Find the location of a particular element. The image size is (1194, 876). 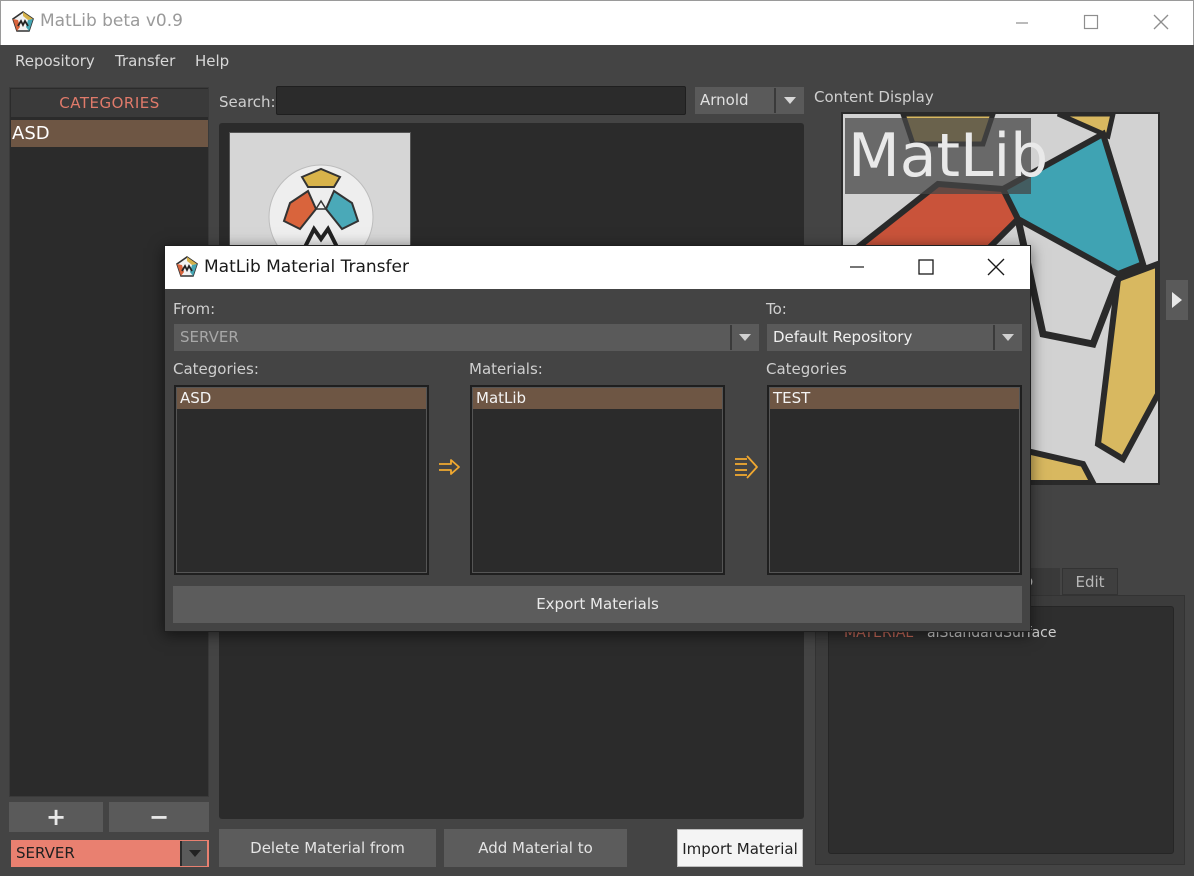

to-dropdown-button is located at coordinates (1007, 337).